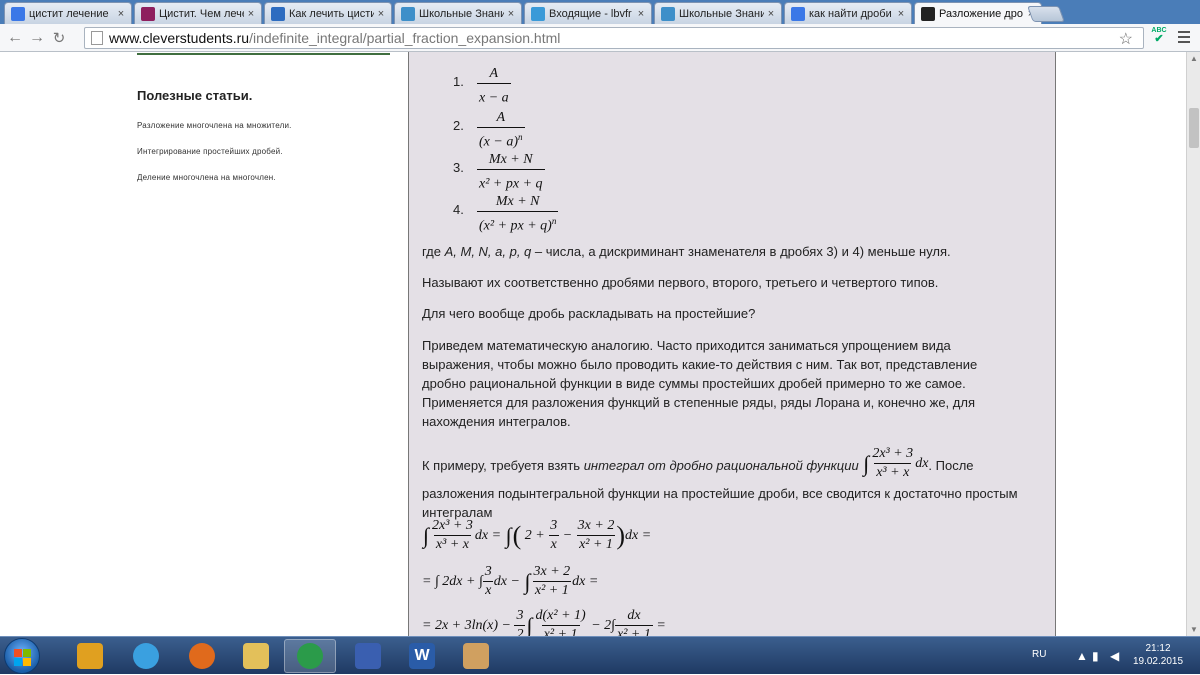 This screenshot has height=675, width=1200. Describe the element at coordinates (488, 571) in the screenshot. I see `d2-f1-num: 3` at that location.